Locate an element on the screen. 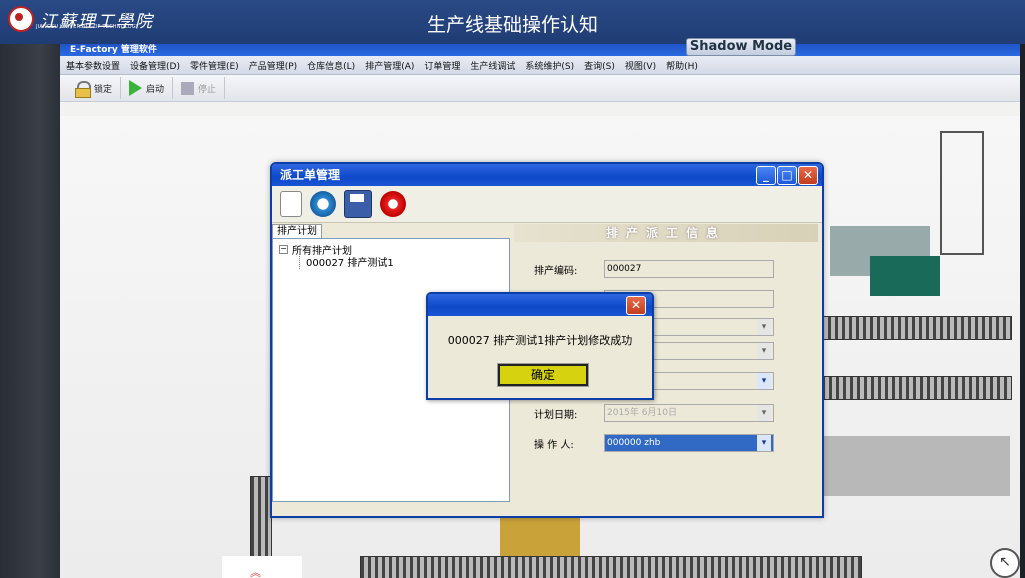 The width and height of the screenshot is (1025, 578). lock-icon is located at coordinates (82, 89).